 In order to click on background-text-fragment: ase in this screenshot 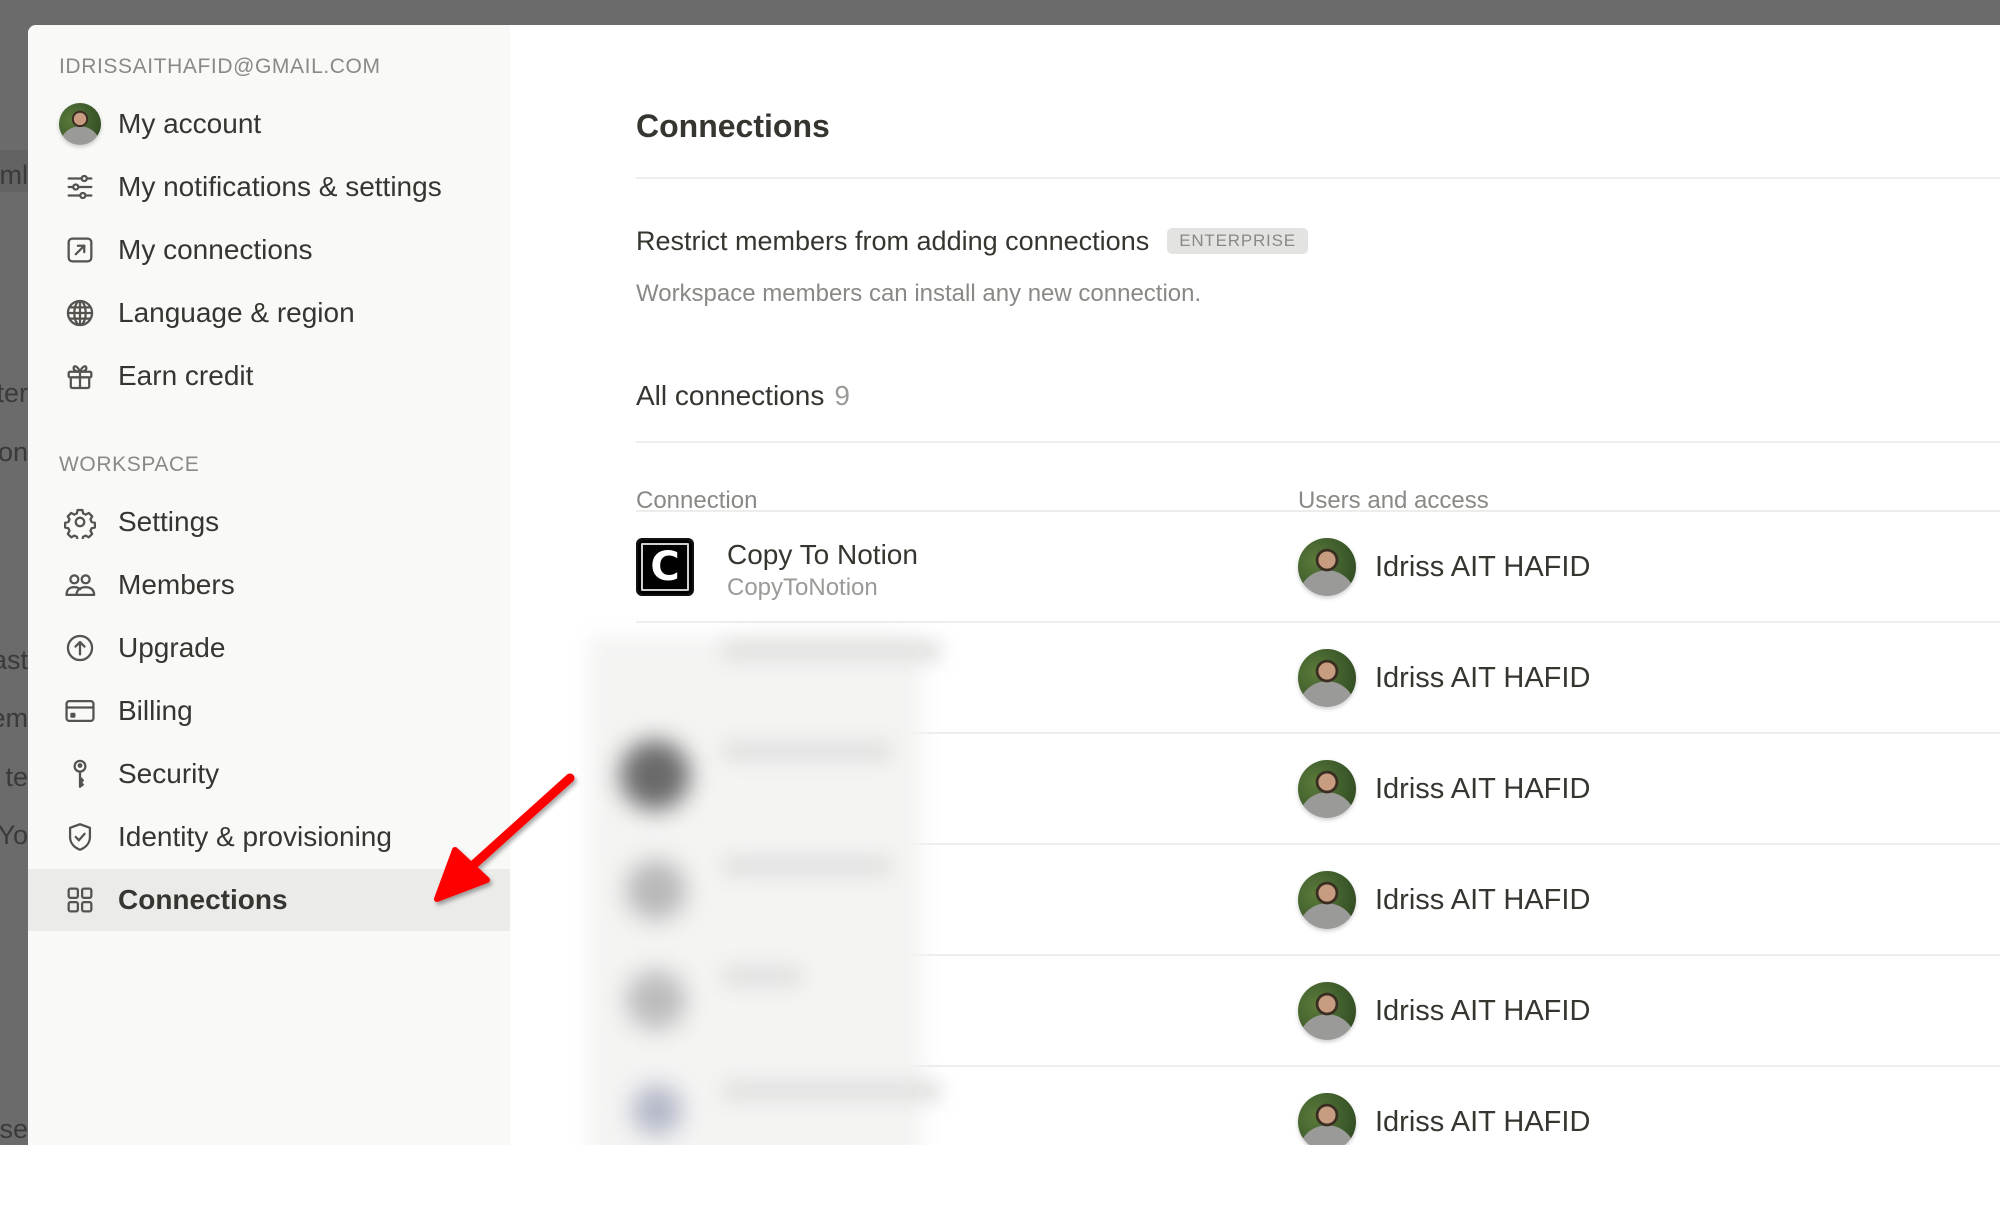, I will do `click(14, 1129)`.